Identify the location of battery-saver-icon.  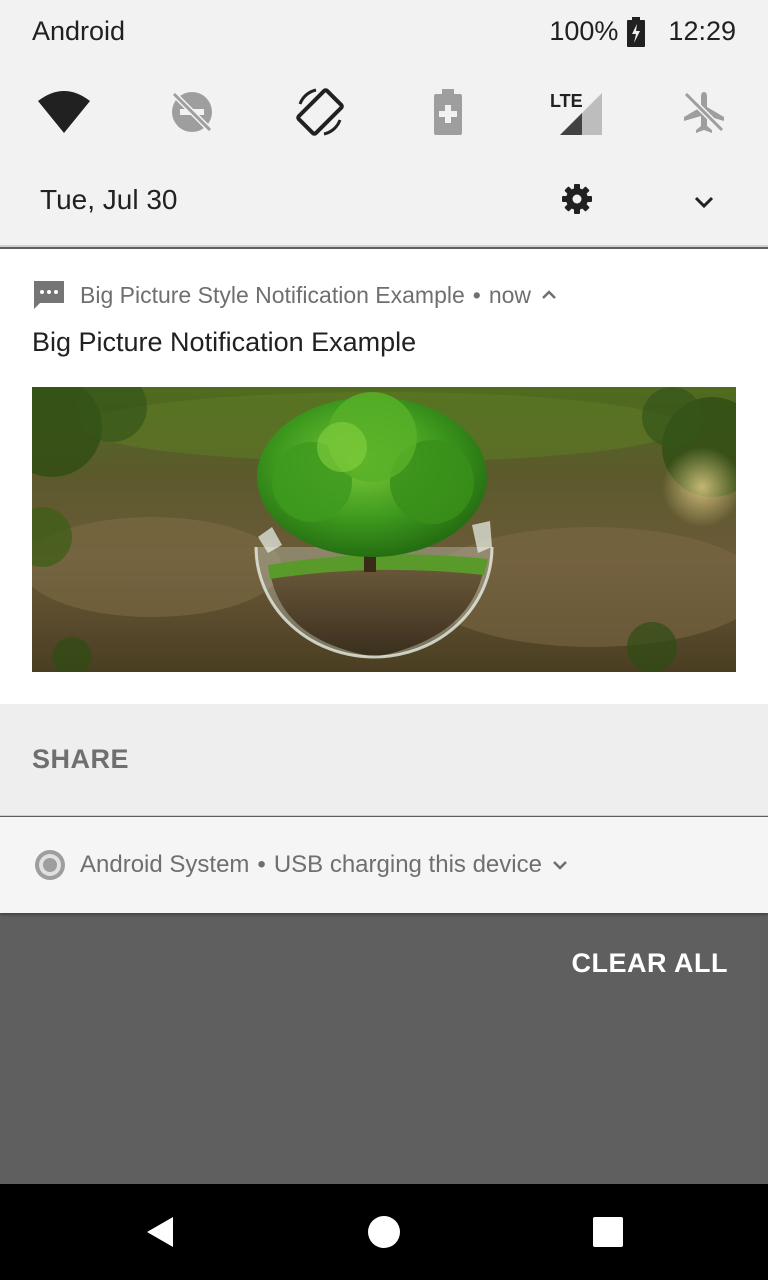
(448, 112).